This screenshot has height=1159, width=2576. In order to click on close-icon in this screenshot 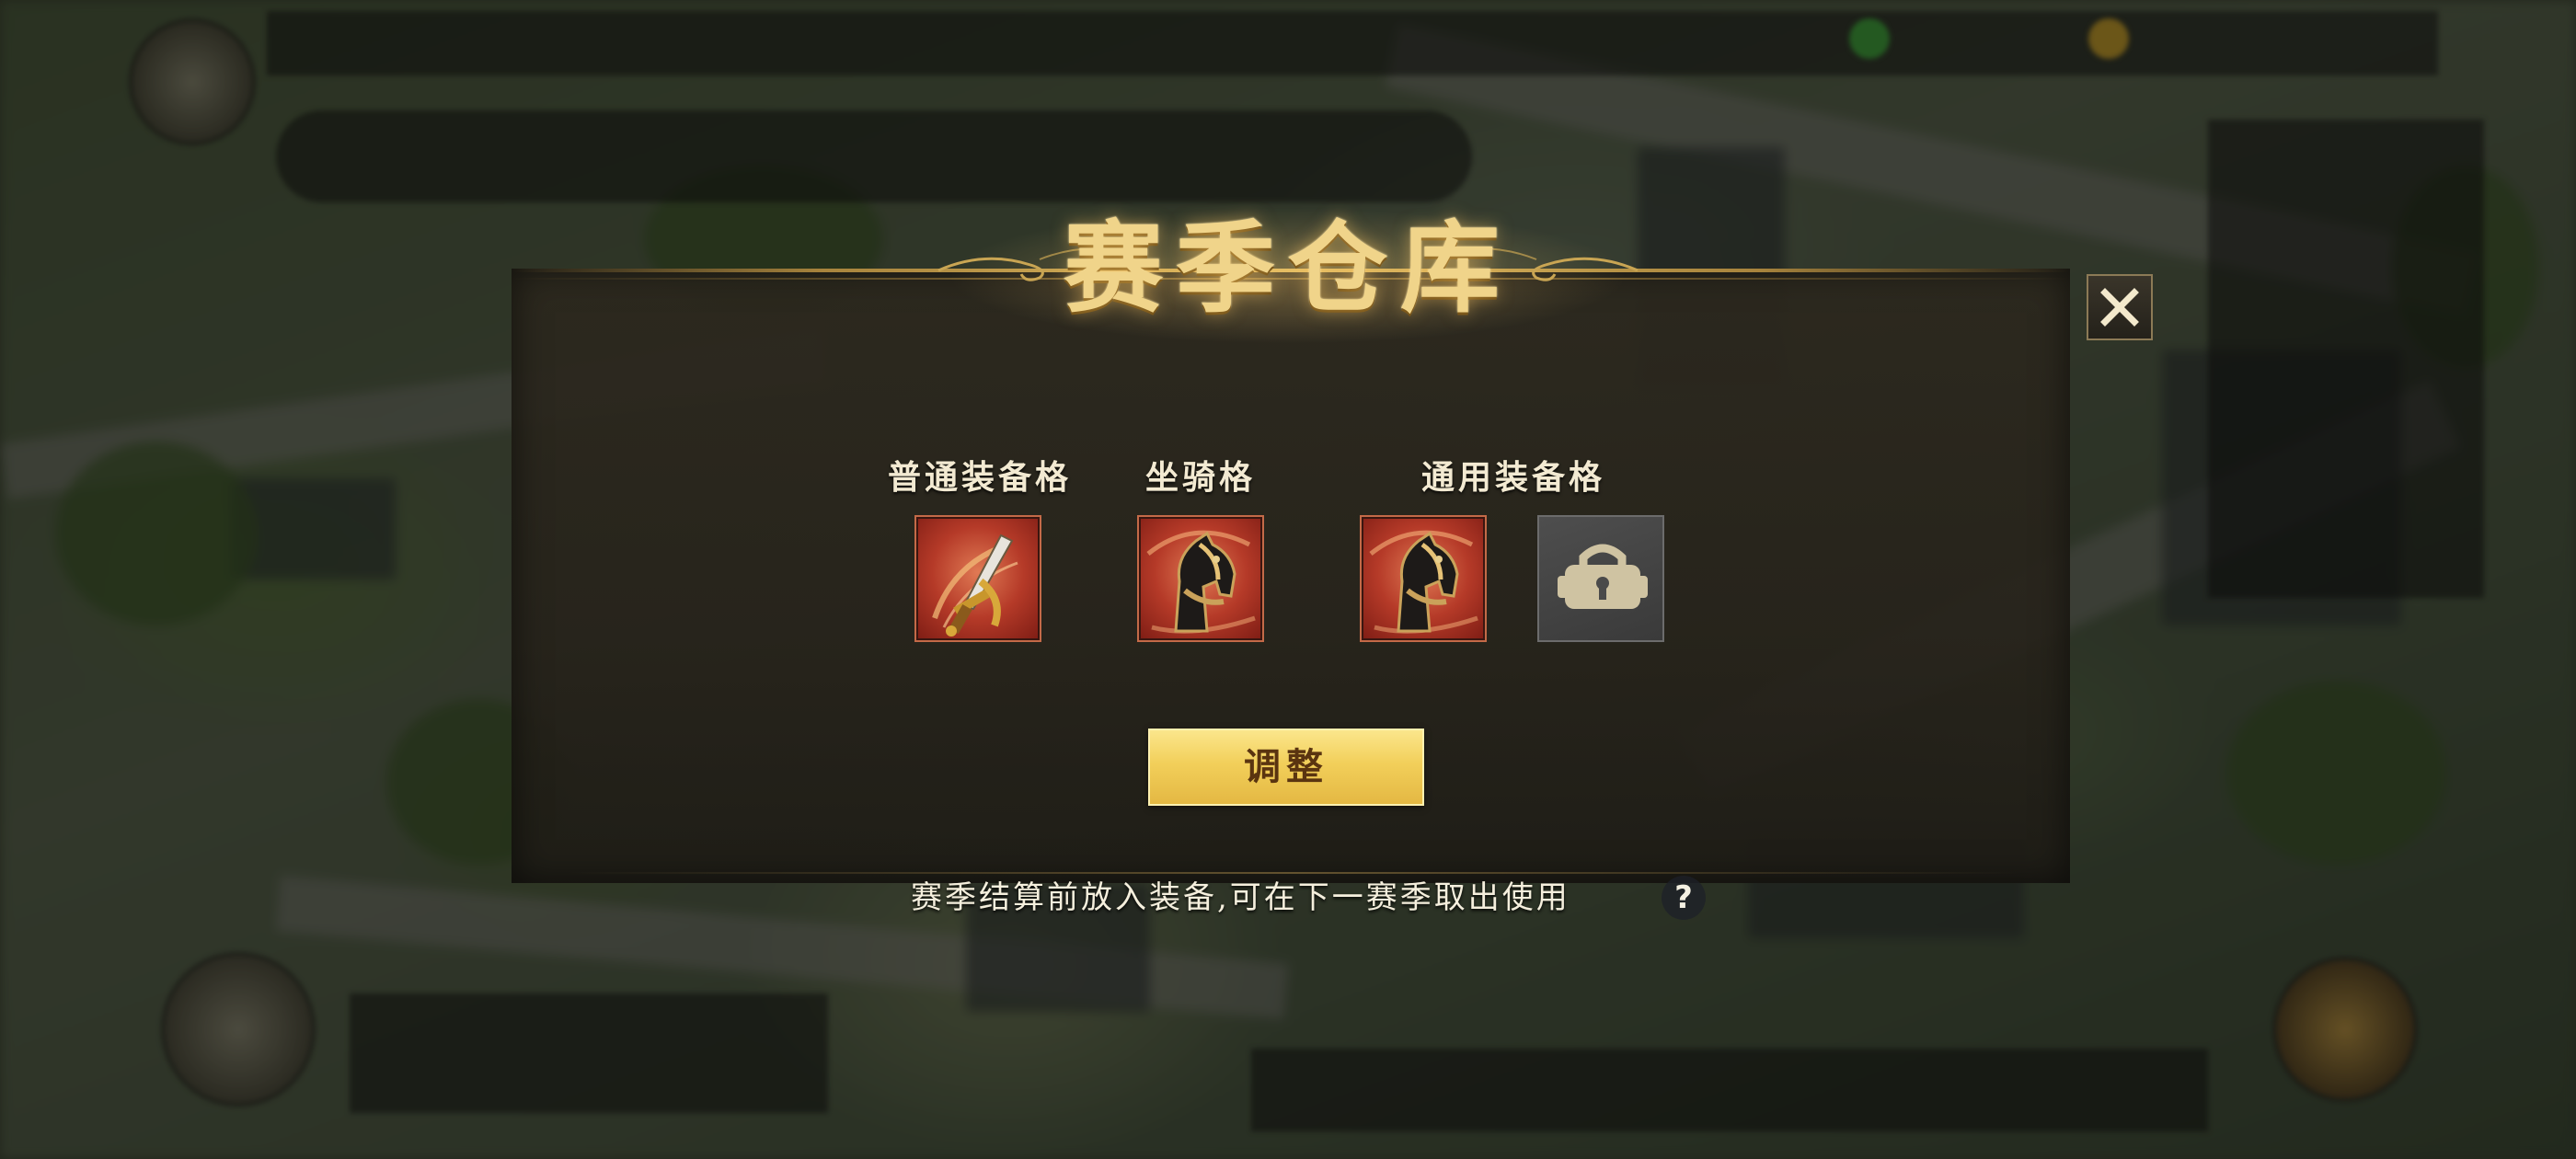, I will do `click(2119, 307)`.